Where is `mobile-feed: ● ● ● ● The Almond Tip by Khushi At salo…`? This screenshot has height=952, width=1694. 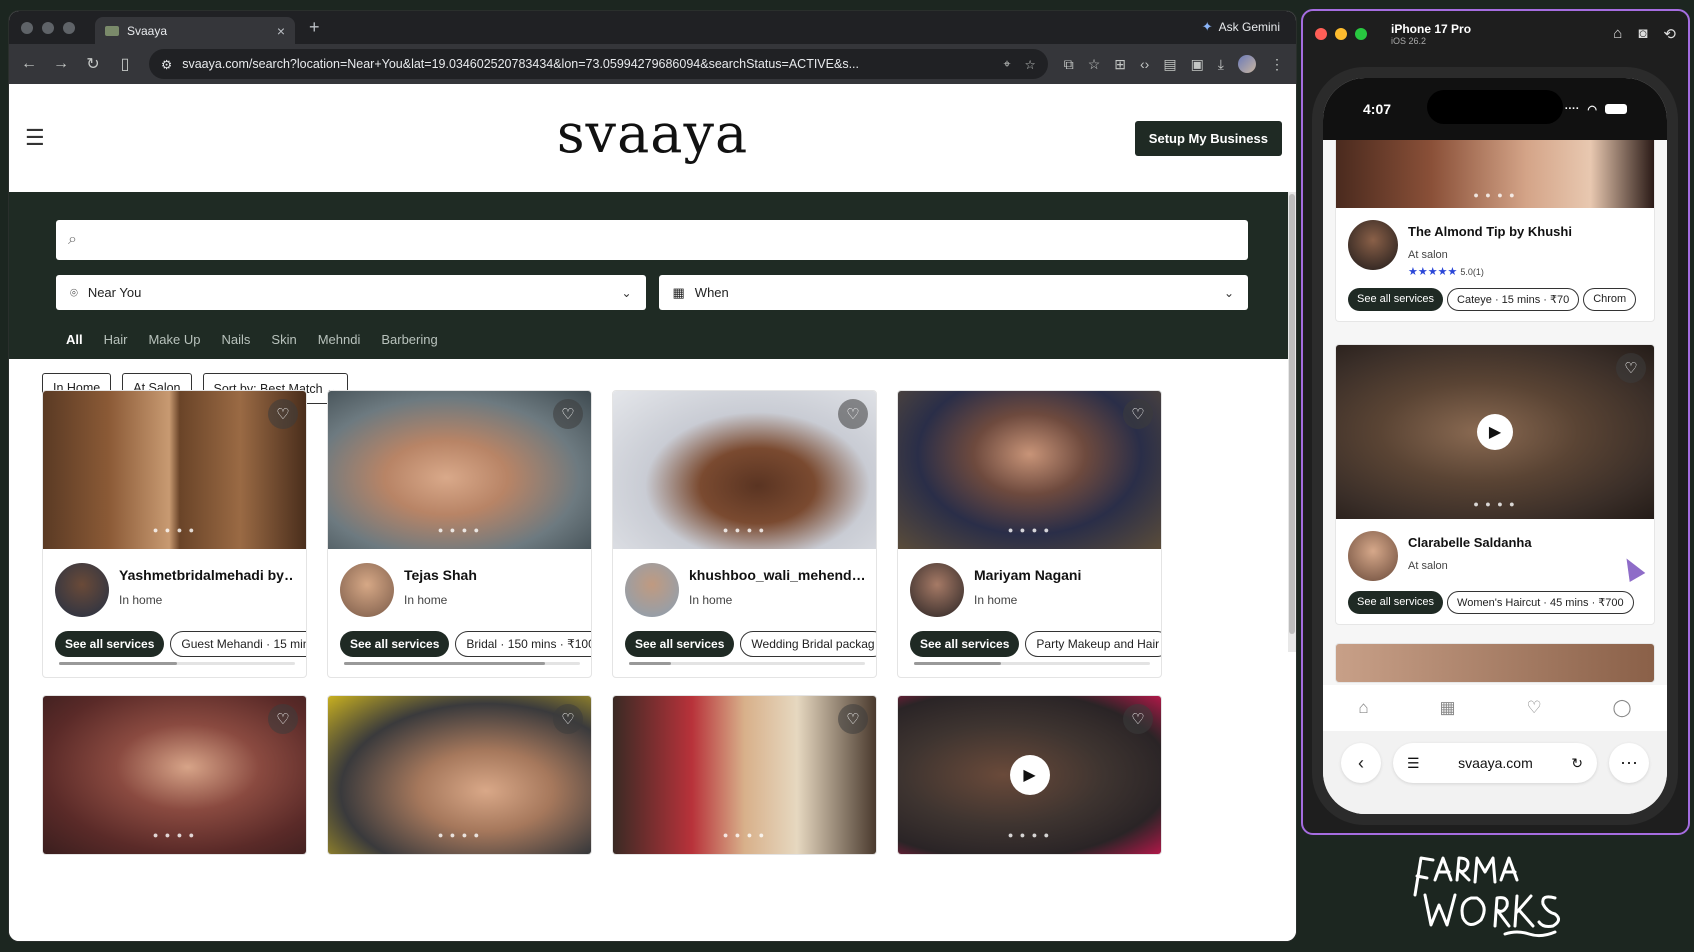 mobile-feed: ● ● ● ● The Almond Tip by Khushi At salo… is located at coordinates (1495, 412).